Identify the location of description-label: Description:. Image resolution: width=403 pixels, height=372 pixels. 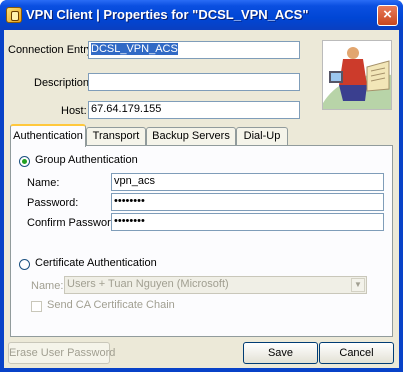
(63, 83).